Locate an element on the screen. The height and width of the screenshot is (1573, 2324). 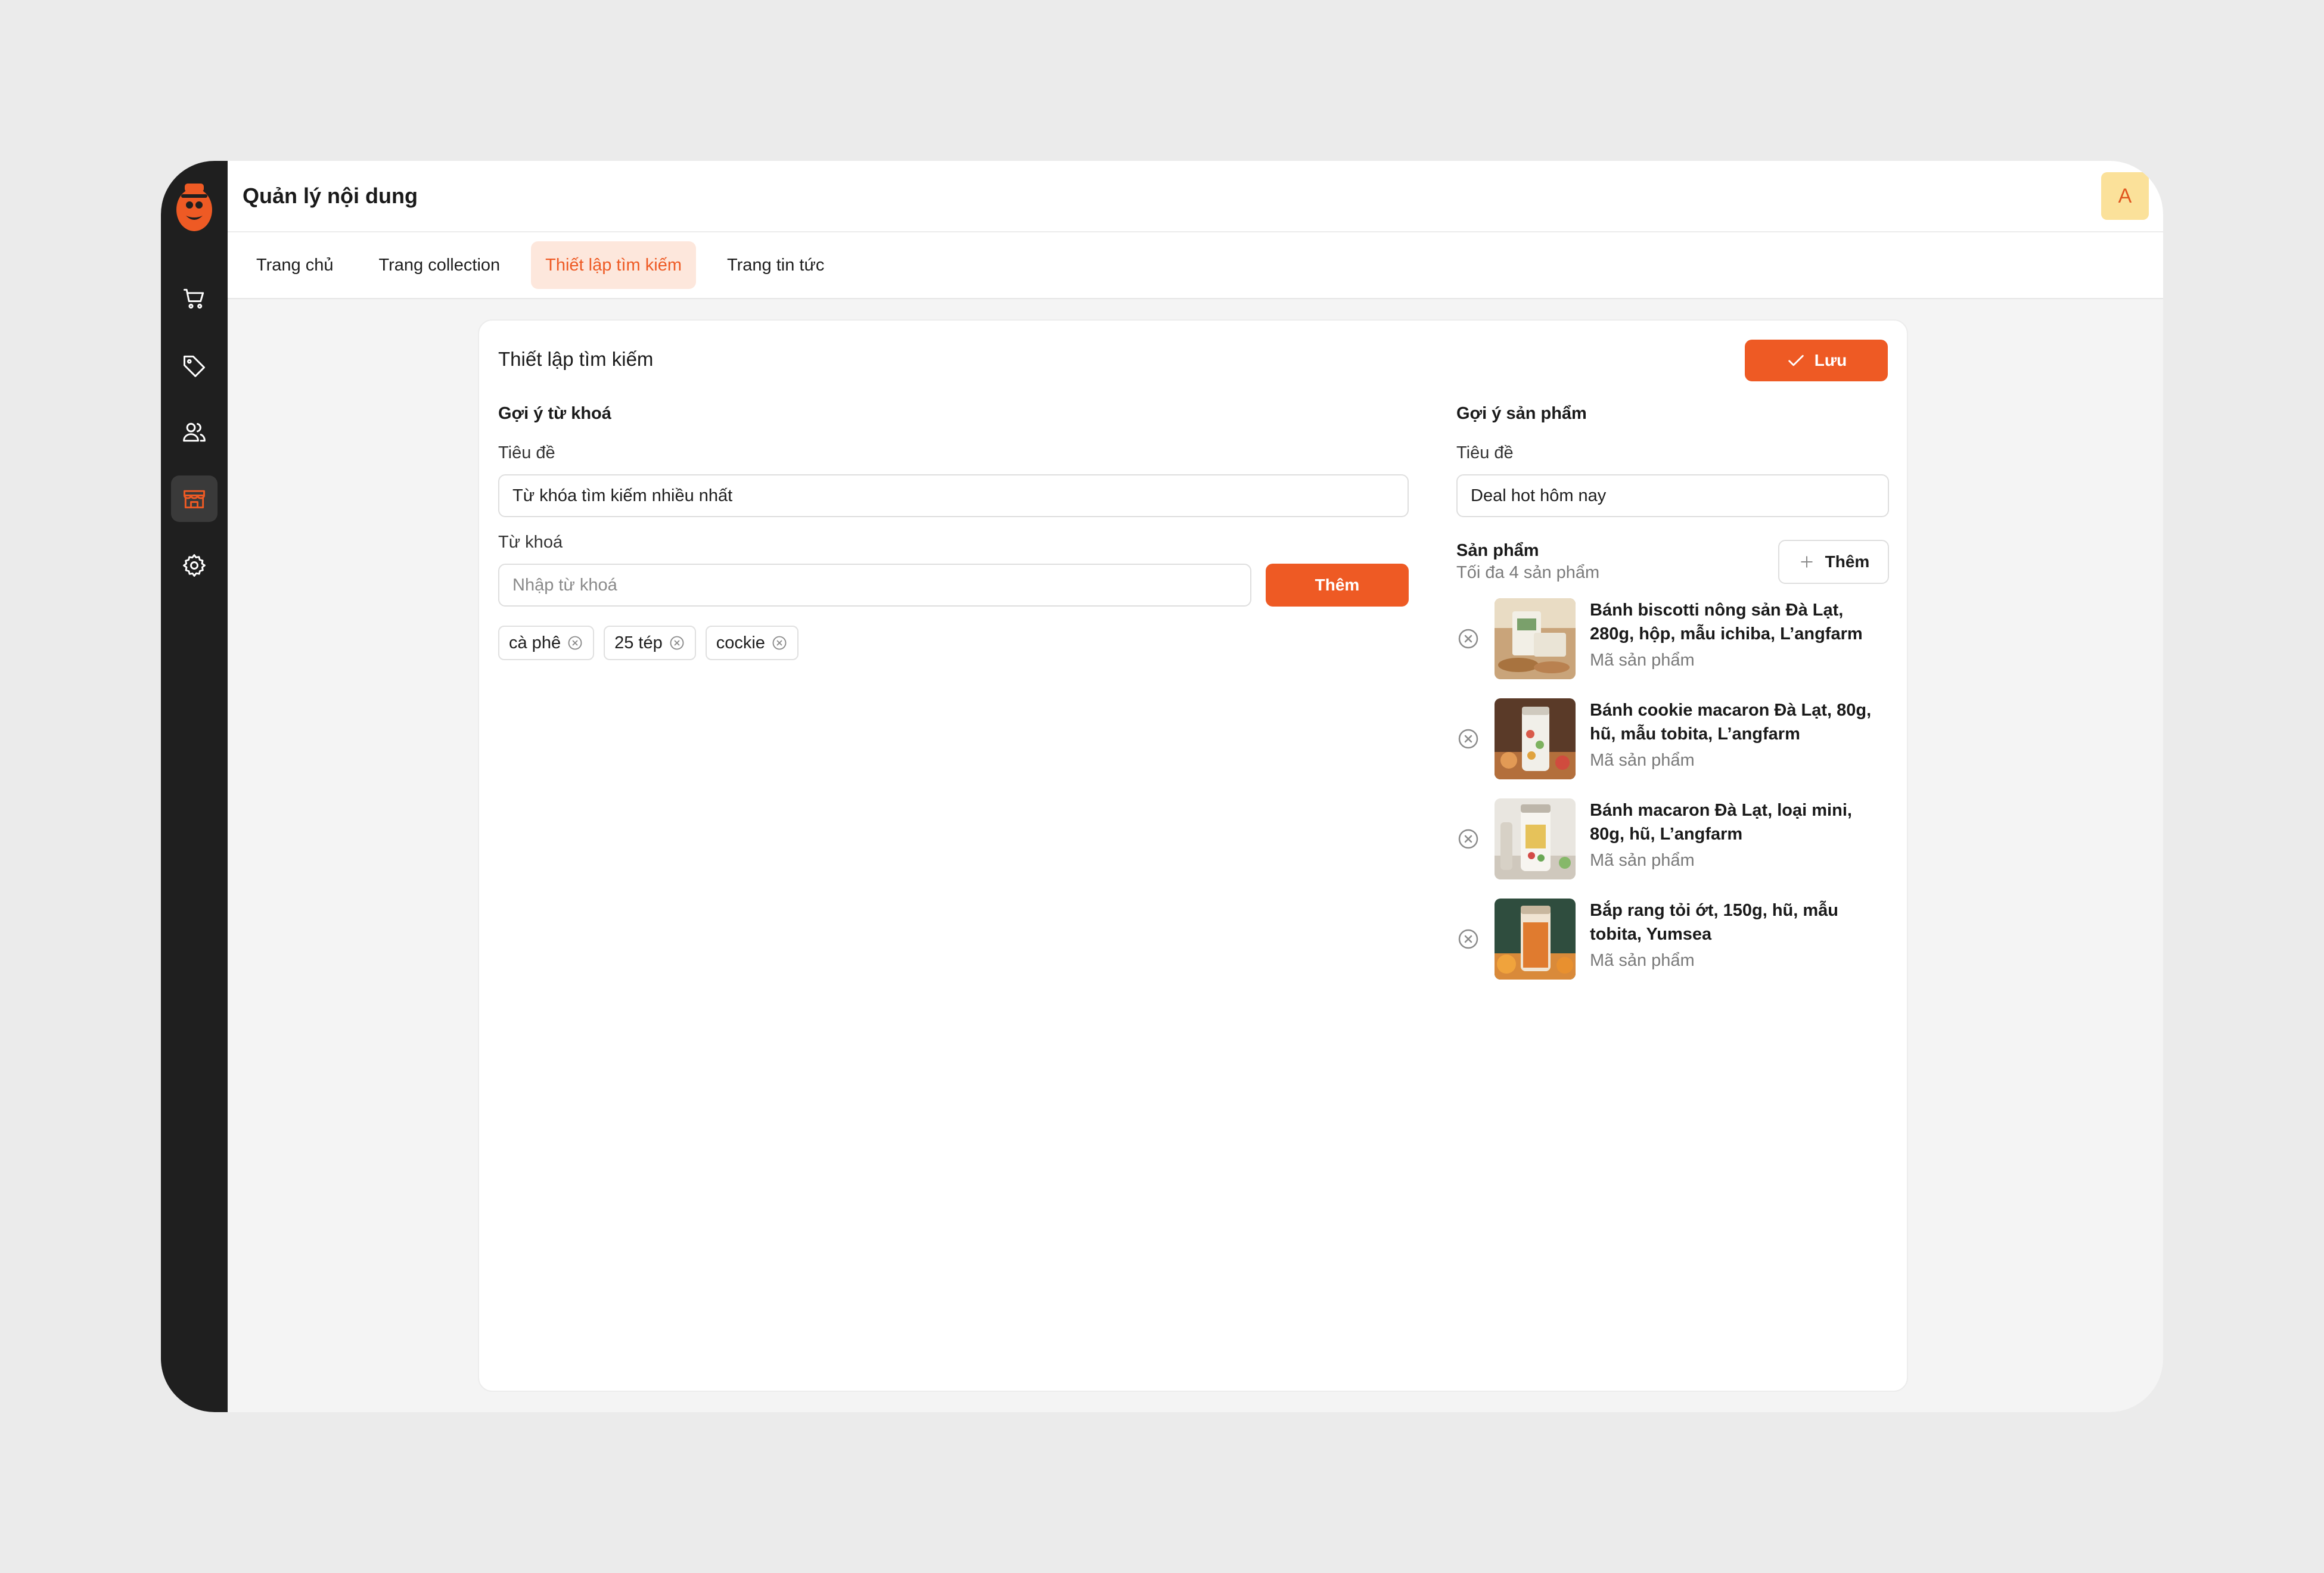
product-heading-input is located at coordinates (1672, 495).